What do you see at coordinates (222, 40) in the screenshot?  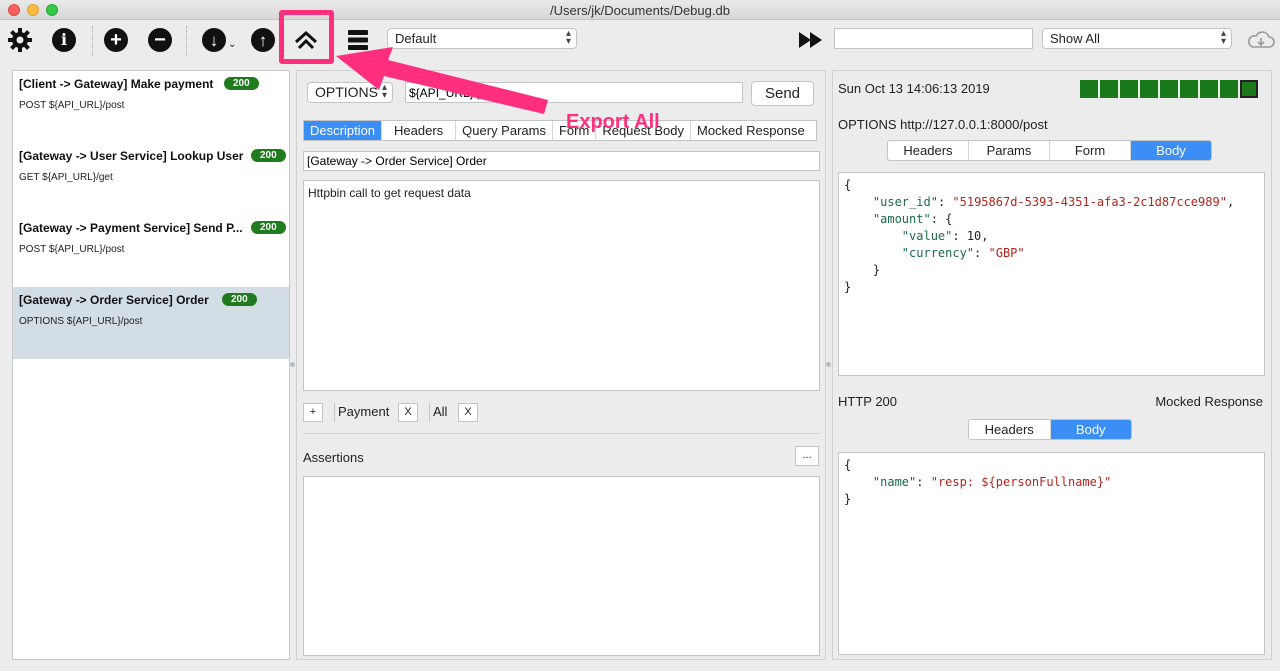 I see `import-download-icon: ↓ ⌄` at bounding box center [222, 40].